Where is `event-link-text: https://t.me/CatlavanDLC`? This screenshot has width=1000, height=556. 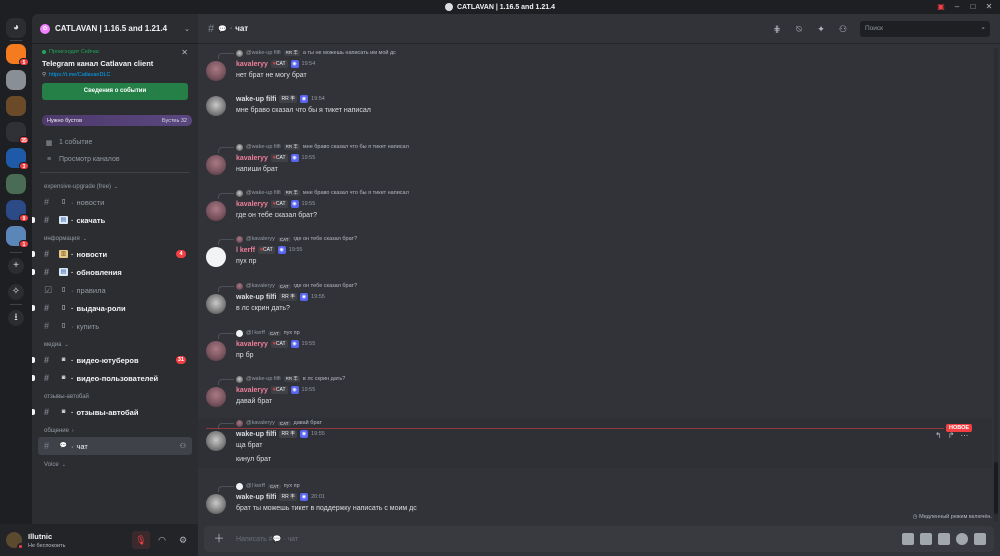 event-link-text: https://t.me/CatlavanDLC is located at coordinates (79, 75).